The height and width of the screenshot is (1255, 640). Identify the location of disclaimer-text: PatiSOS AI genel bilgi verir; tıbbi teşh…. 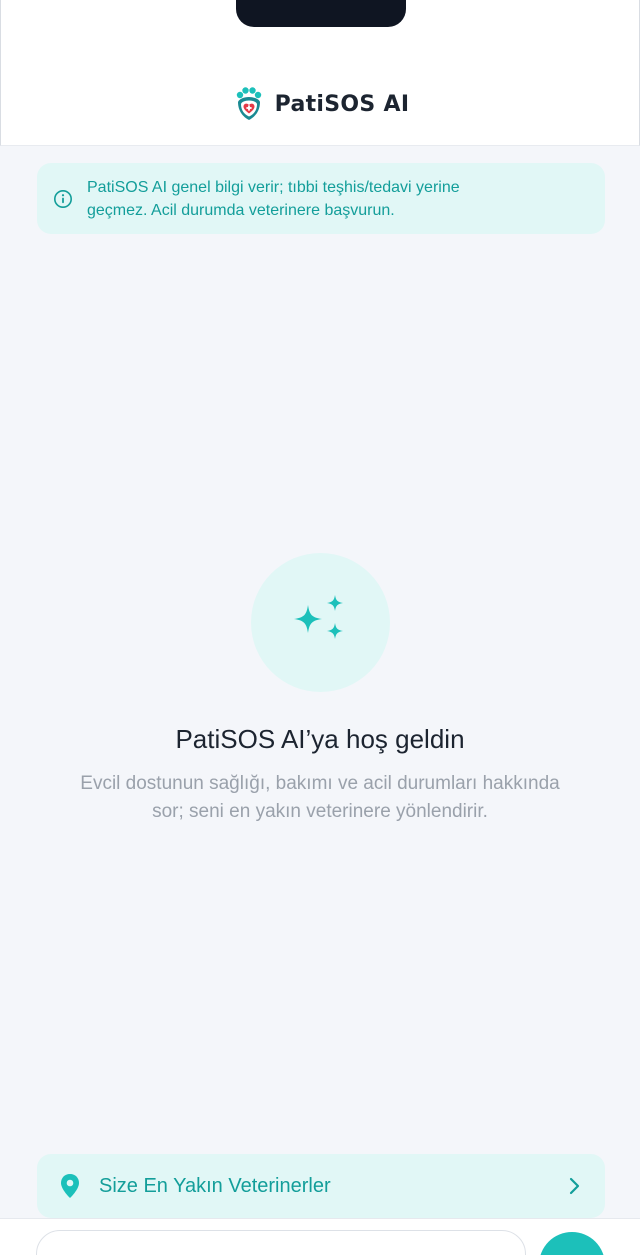
(273, 199).